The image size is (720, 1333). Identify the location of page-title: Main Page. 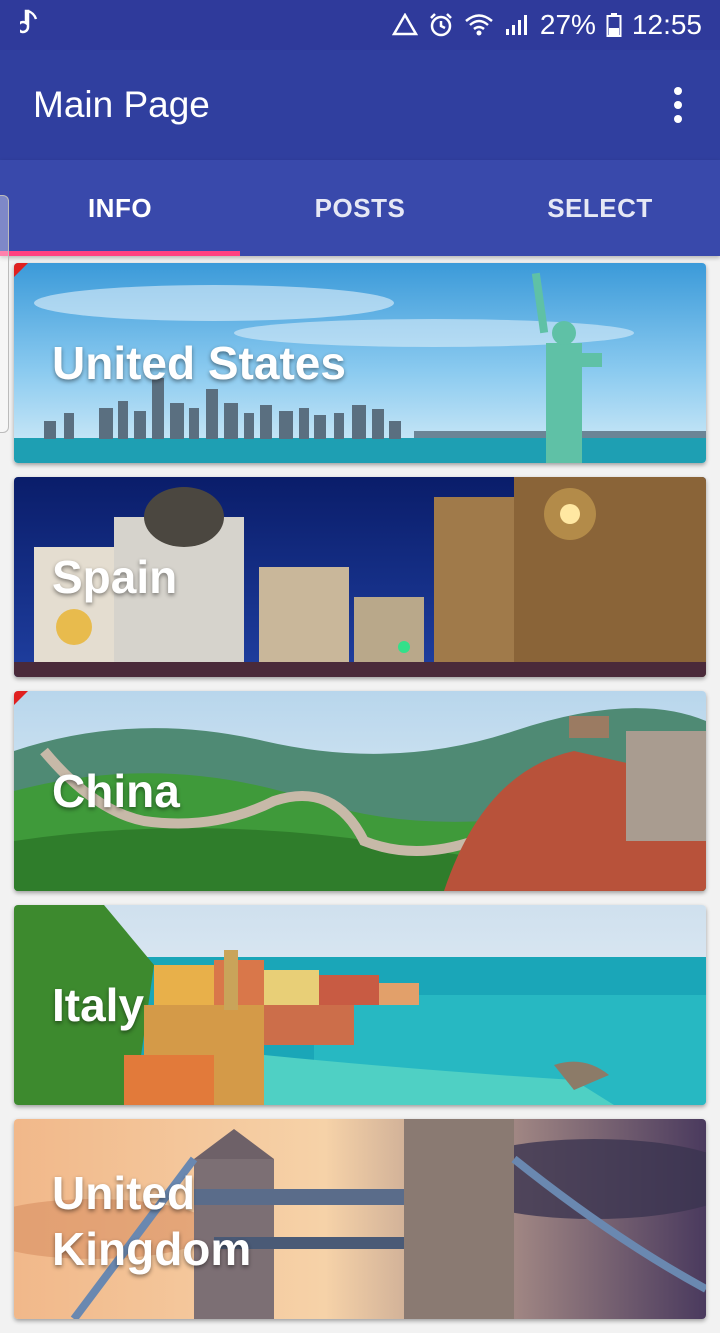
(121, 104).